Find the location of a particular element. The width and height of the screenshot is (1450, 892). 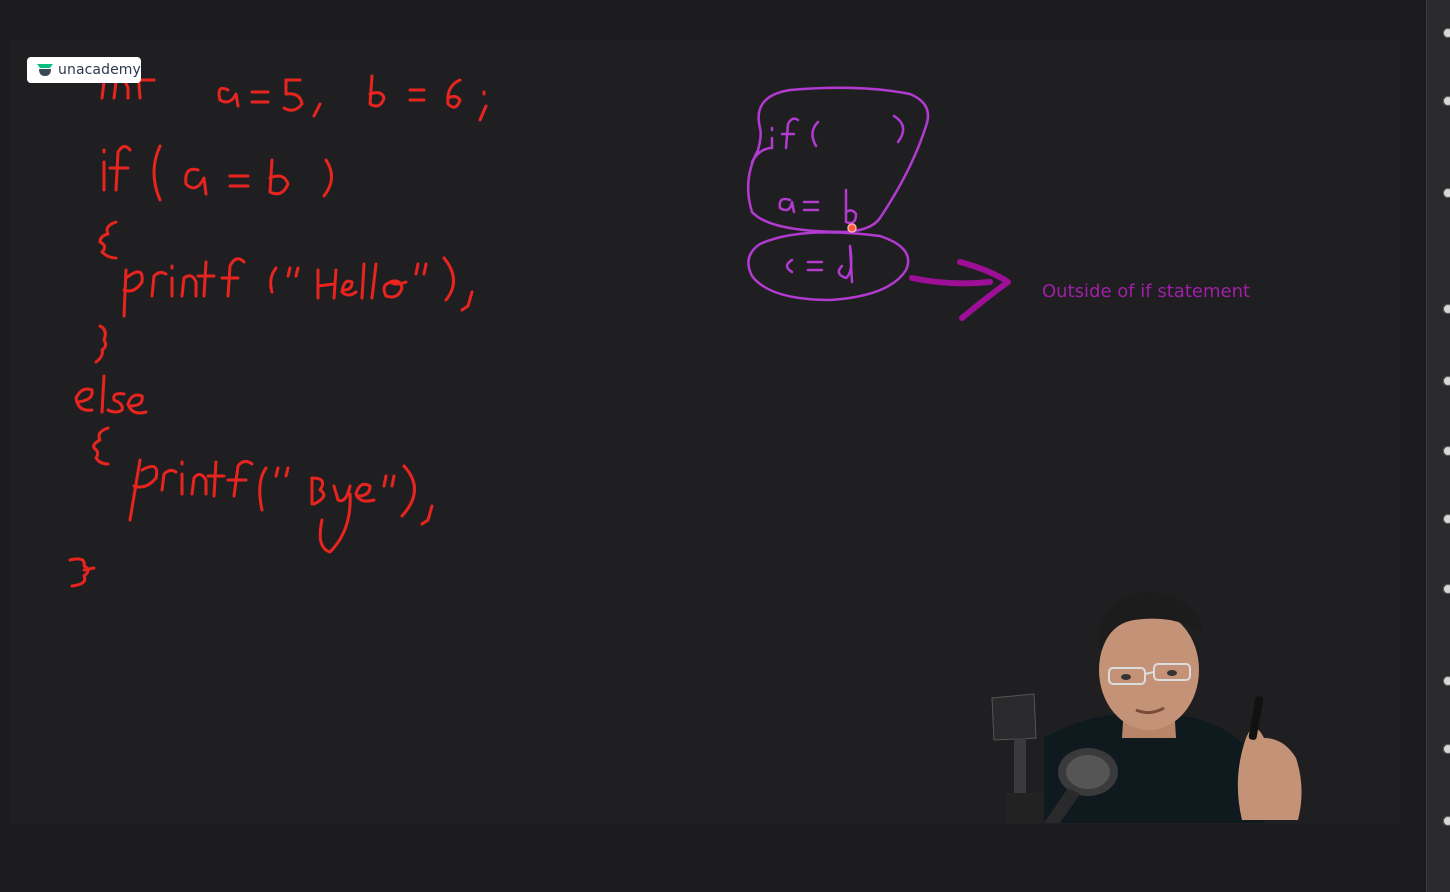

flow-diagram is located at coordinates (838, 194).